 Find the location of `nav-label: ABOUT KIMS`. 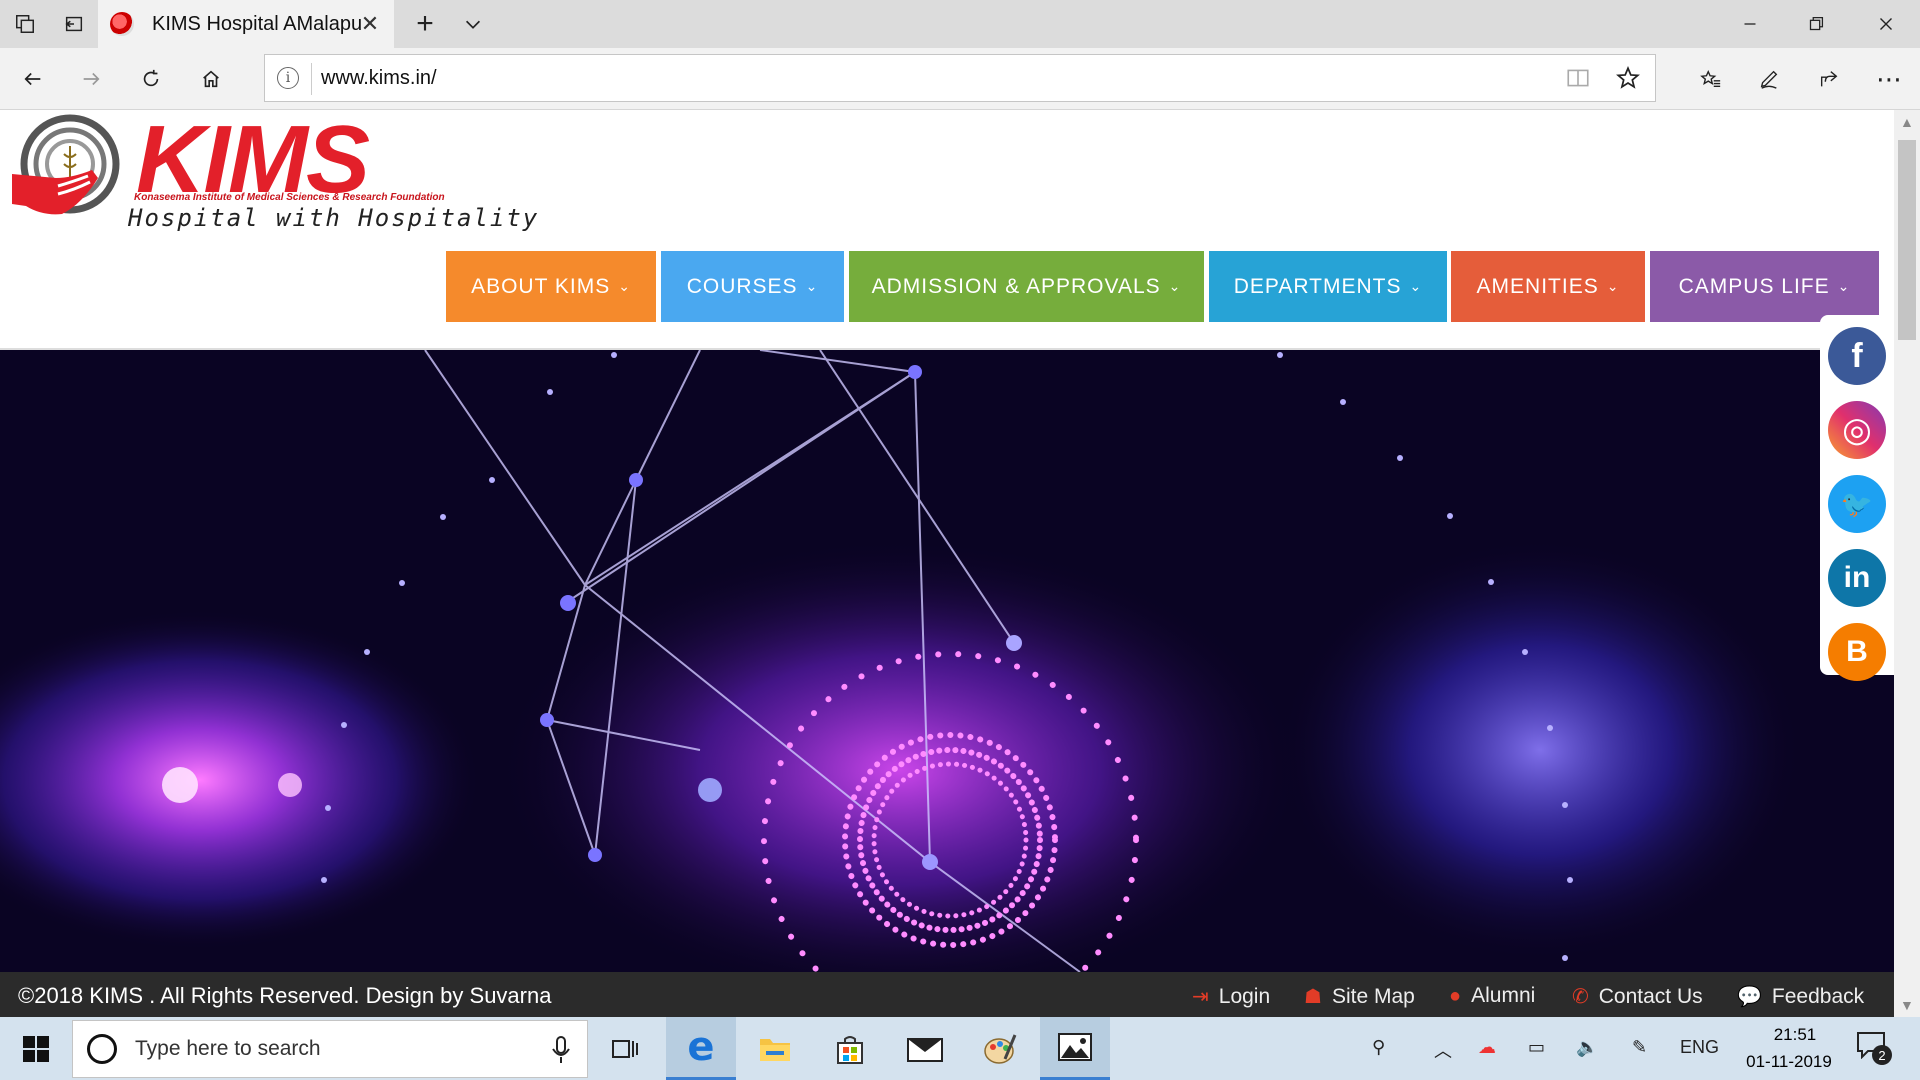

nav-label: ABOUT KIMS is located at coordinates (541, 286).